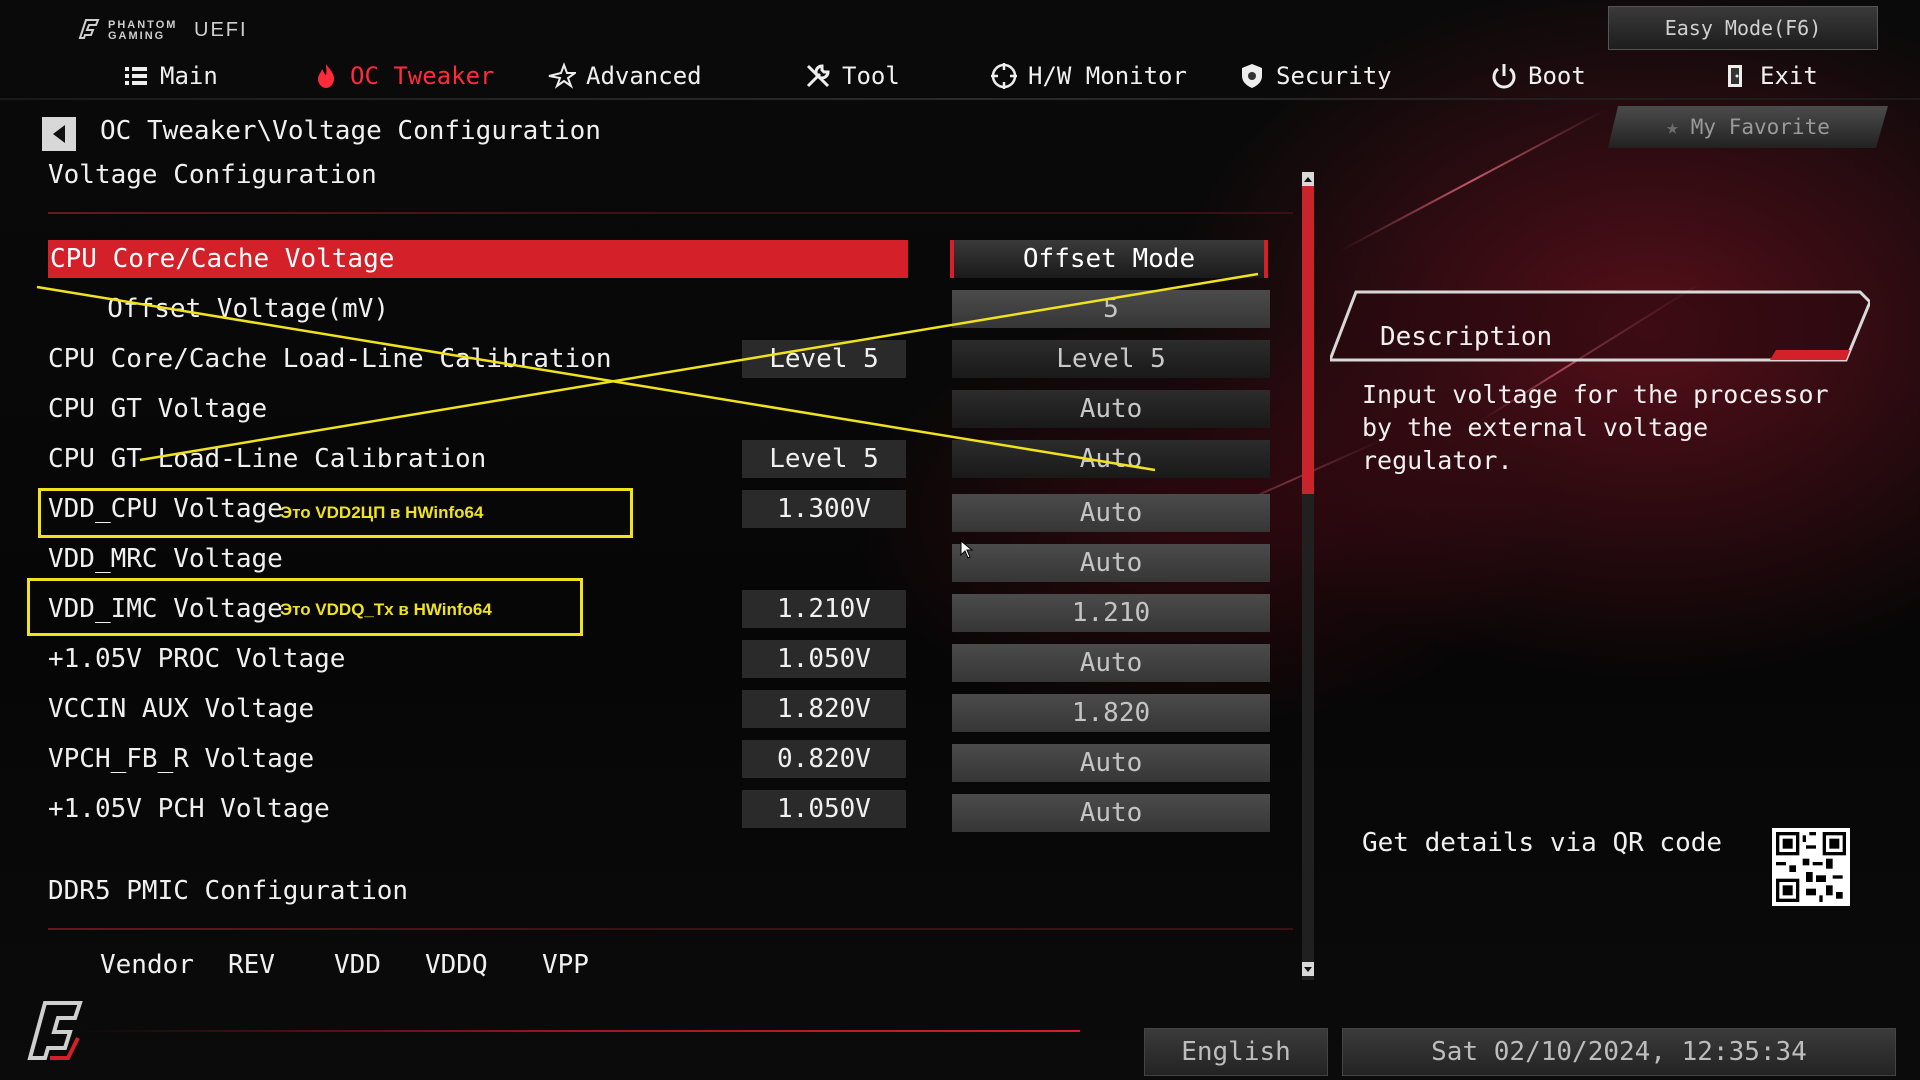 This screenshot has width=1920, height=1080. I want to click on tab-label: Boot, so click(1557, 76).